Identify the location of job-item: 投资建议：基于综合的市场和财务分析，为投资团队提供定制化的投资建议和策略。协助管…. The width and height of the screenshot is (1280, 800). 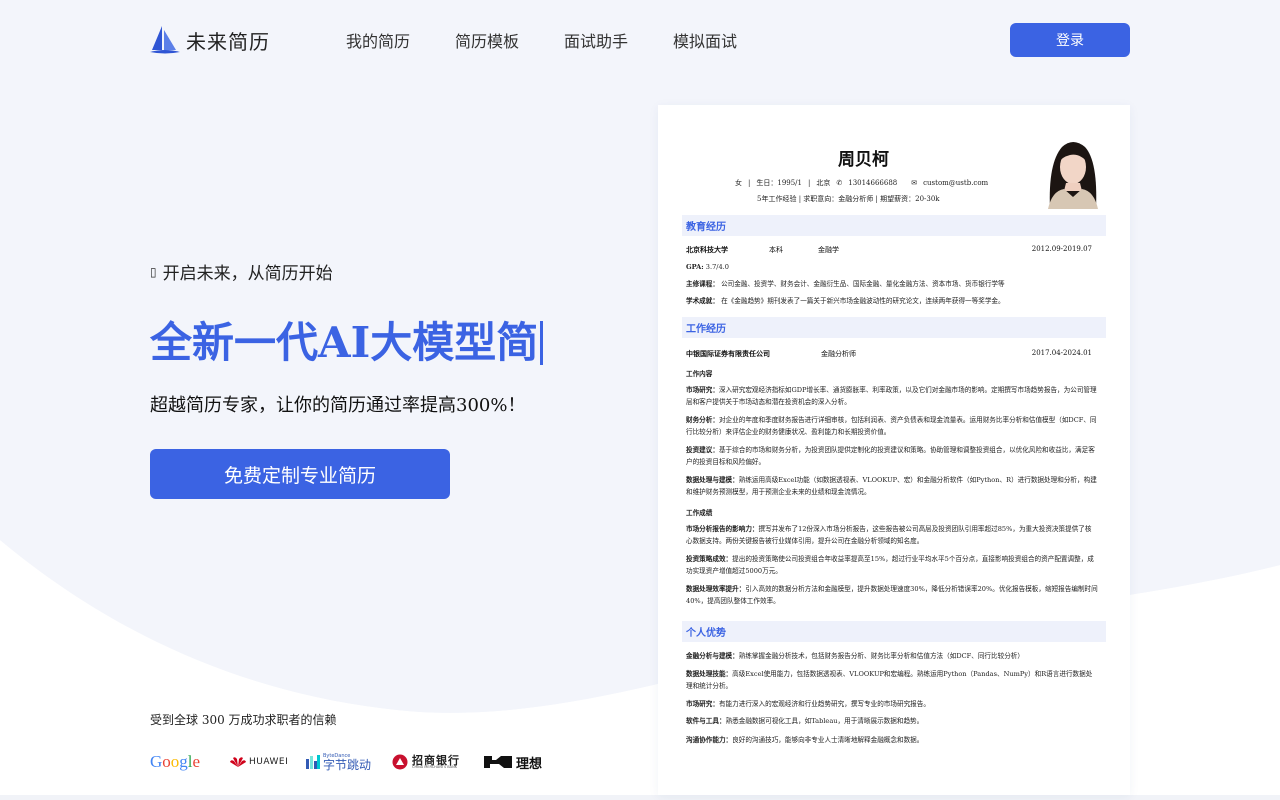
(890, 456).